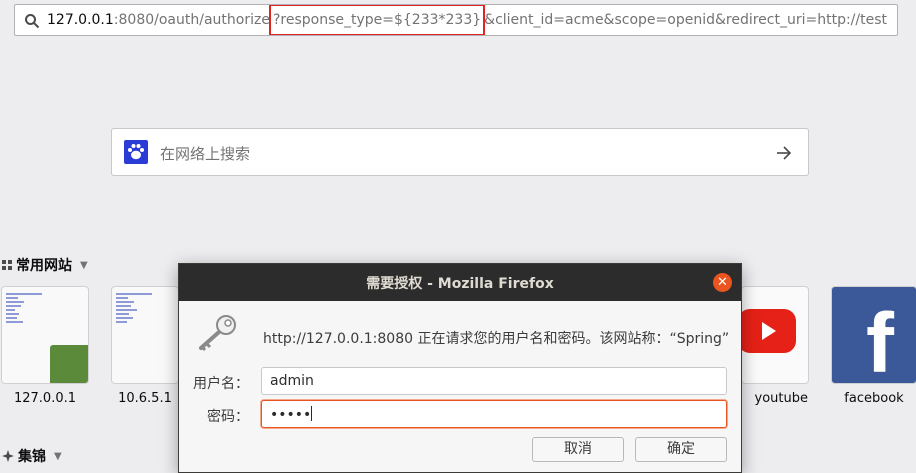  What do you see at coordinates (69, 364) in the screenshot?
I see `site-favicon-icon` at bounding box center [69, 364].